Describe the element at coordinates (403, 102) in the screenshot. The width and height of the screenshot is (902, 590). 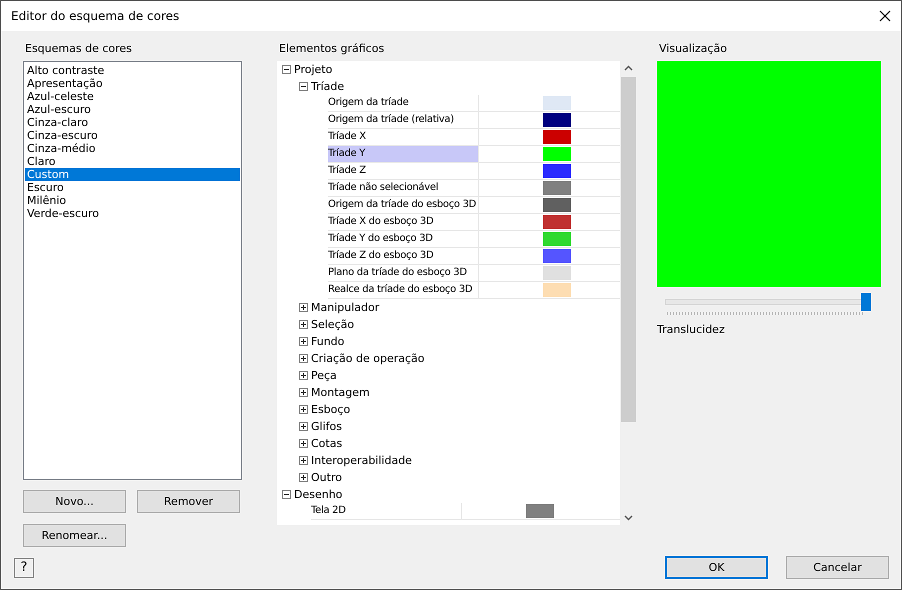
I see `element-name: Origem da tríade` at that location.